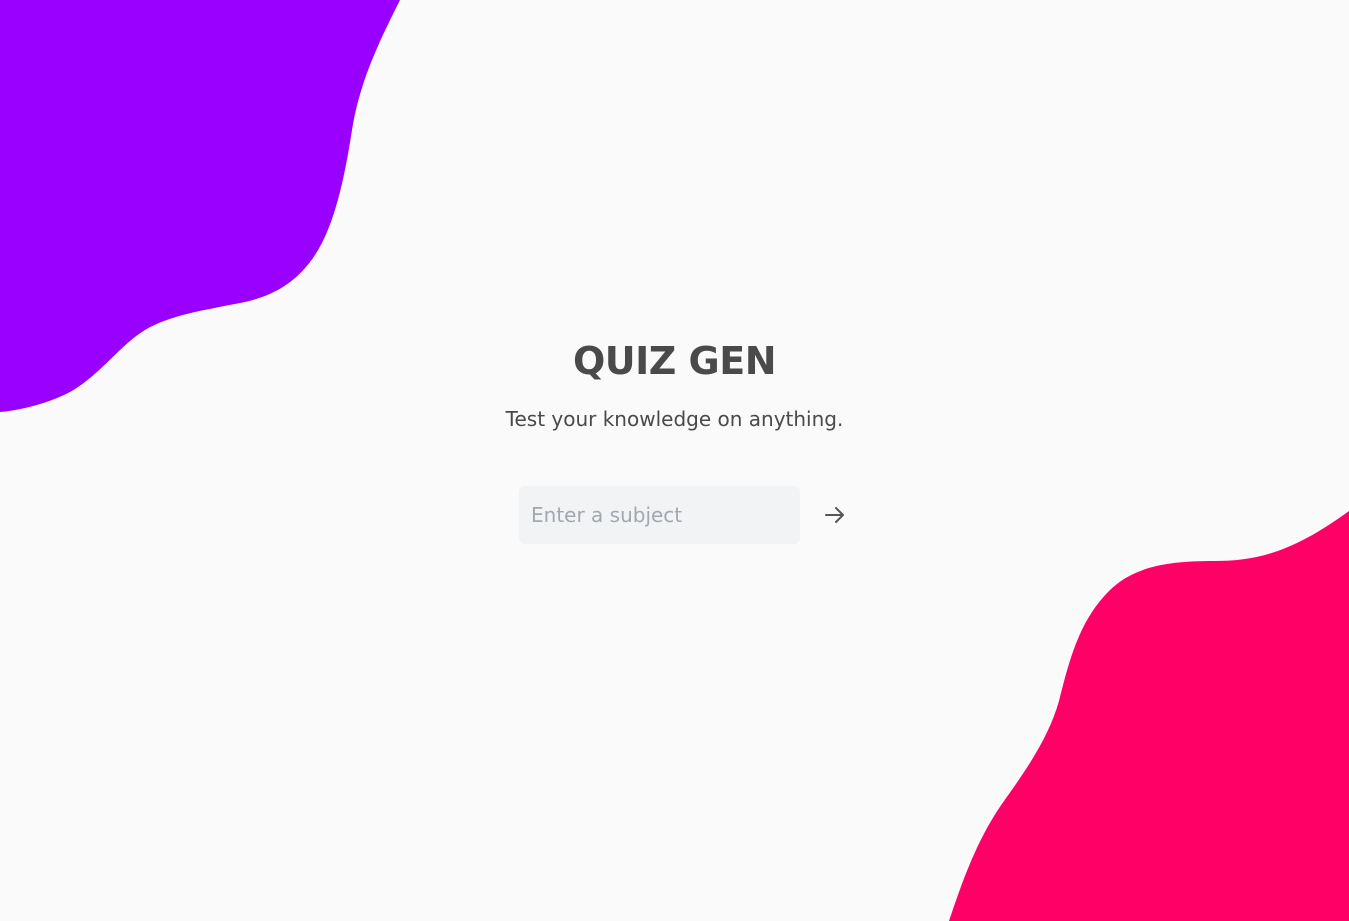  I want to click on subject-form, so click(685, 515).